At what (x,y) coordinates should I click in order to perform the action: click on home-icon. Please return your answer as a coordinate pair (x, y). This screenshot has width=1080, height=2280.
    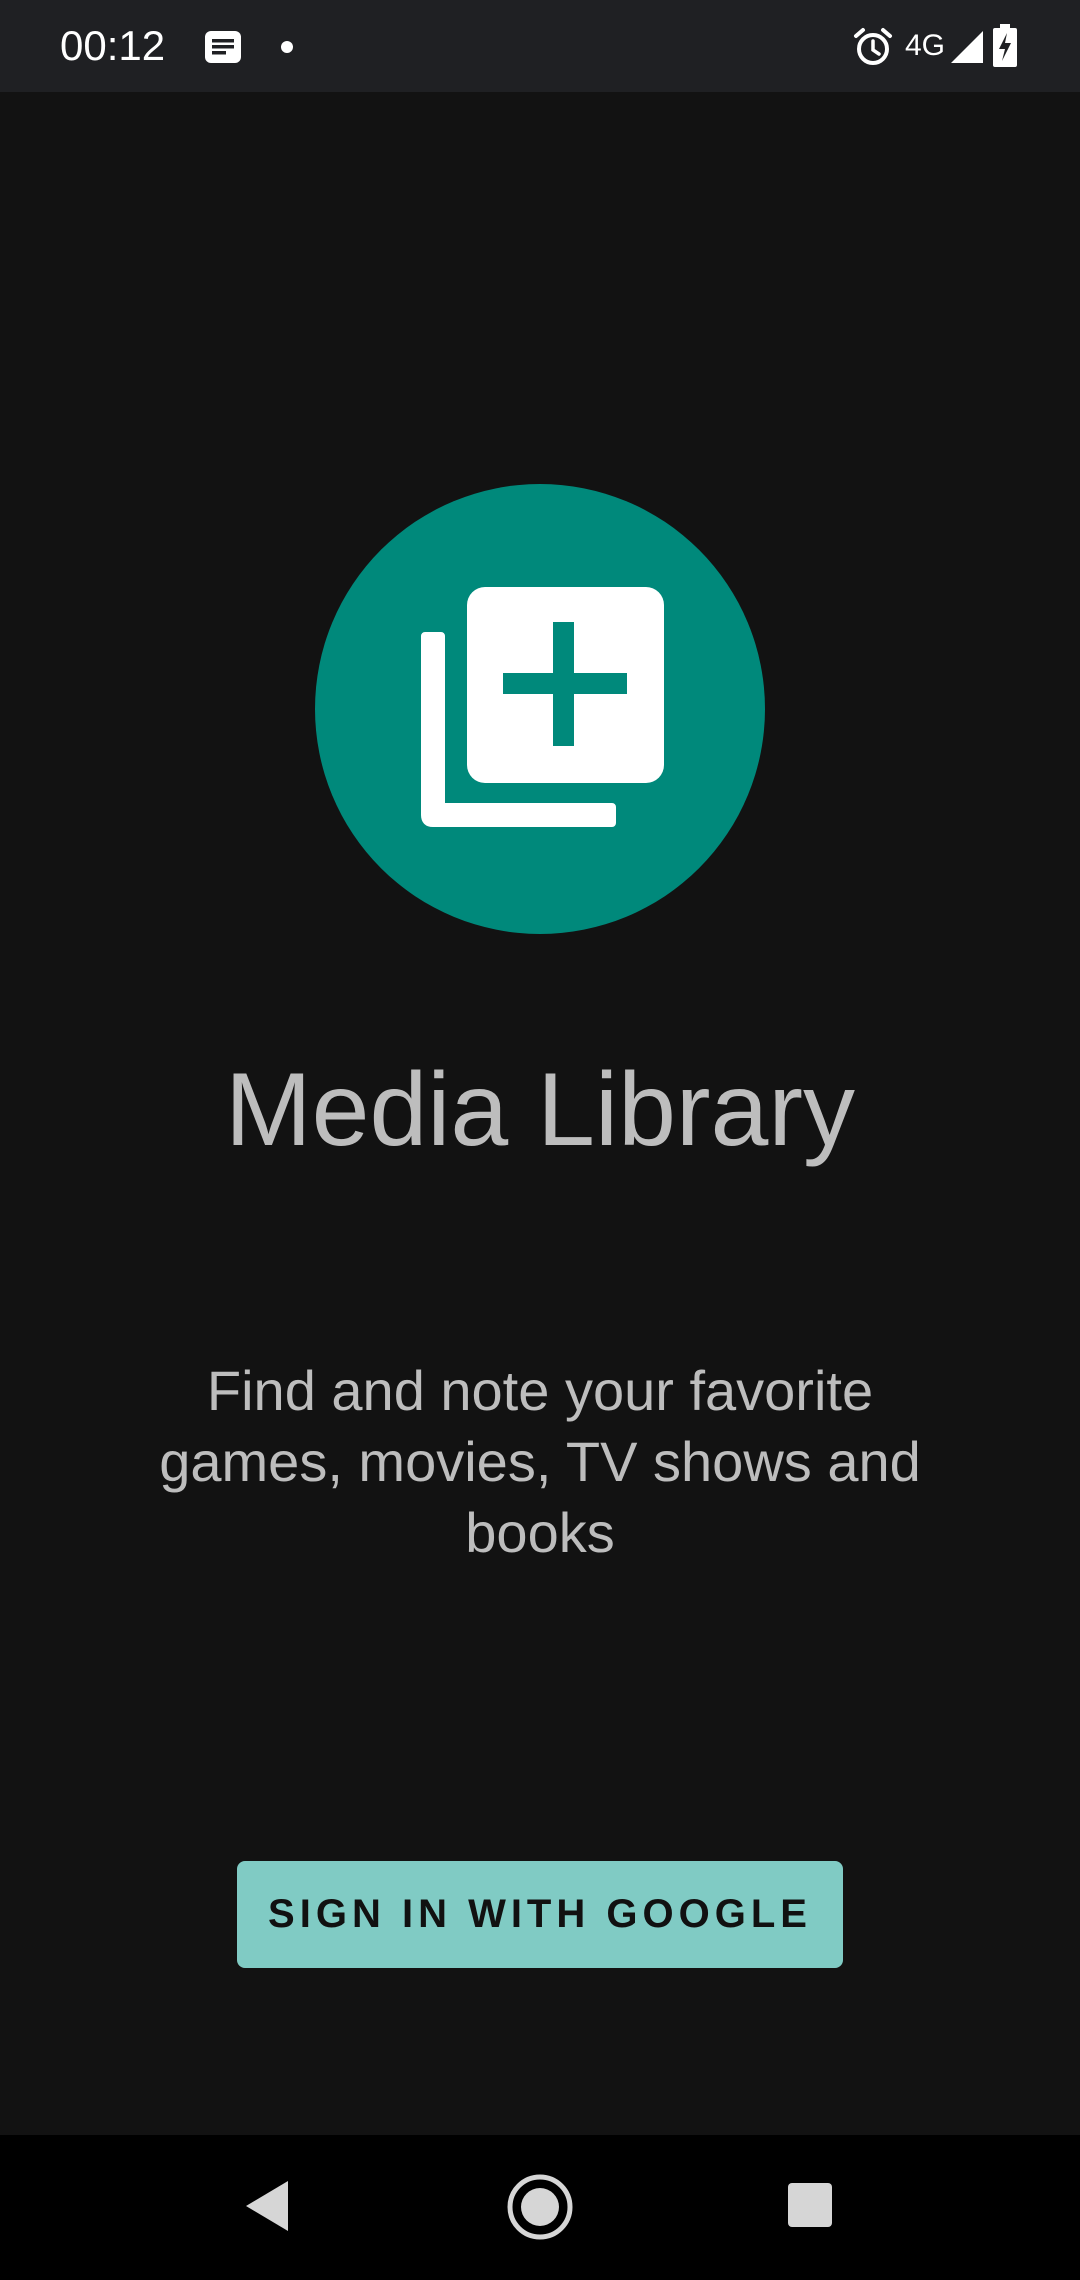
    Looking at the image, I should click on (540, 2207).